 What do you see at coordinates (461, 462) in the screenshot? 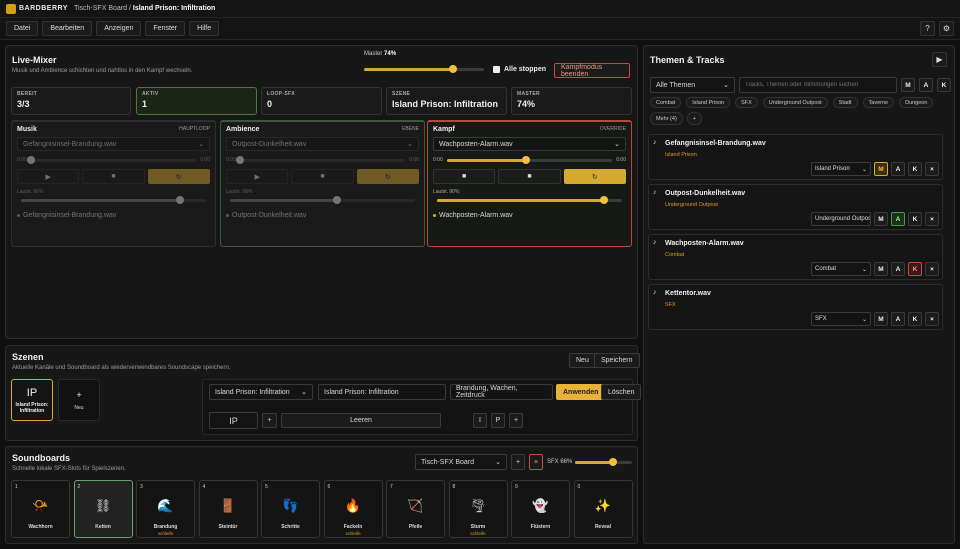
I see `board-select: Tisch-SFX Board ⌄` at bounding box center [461, 462].